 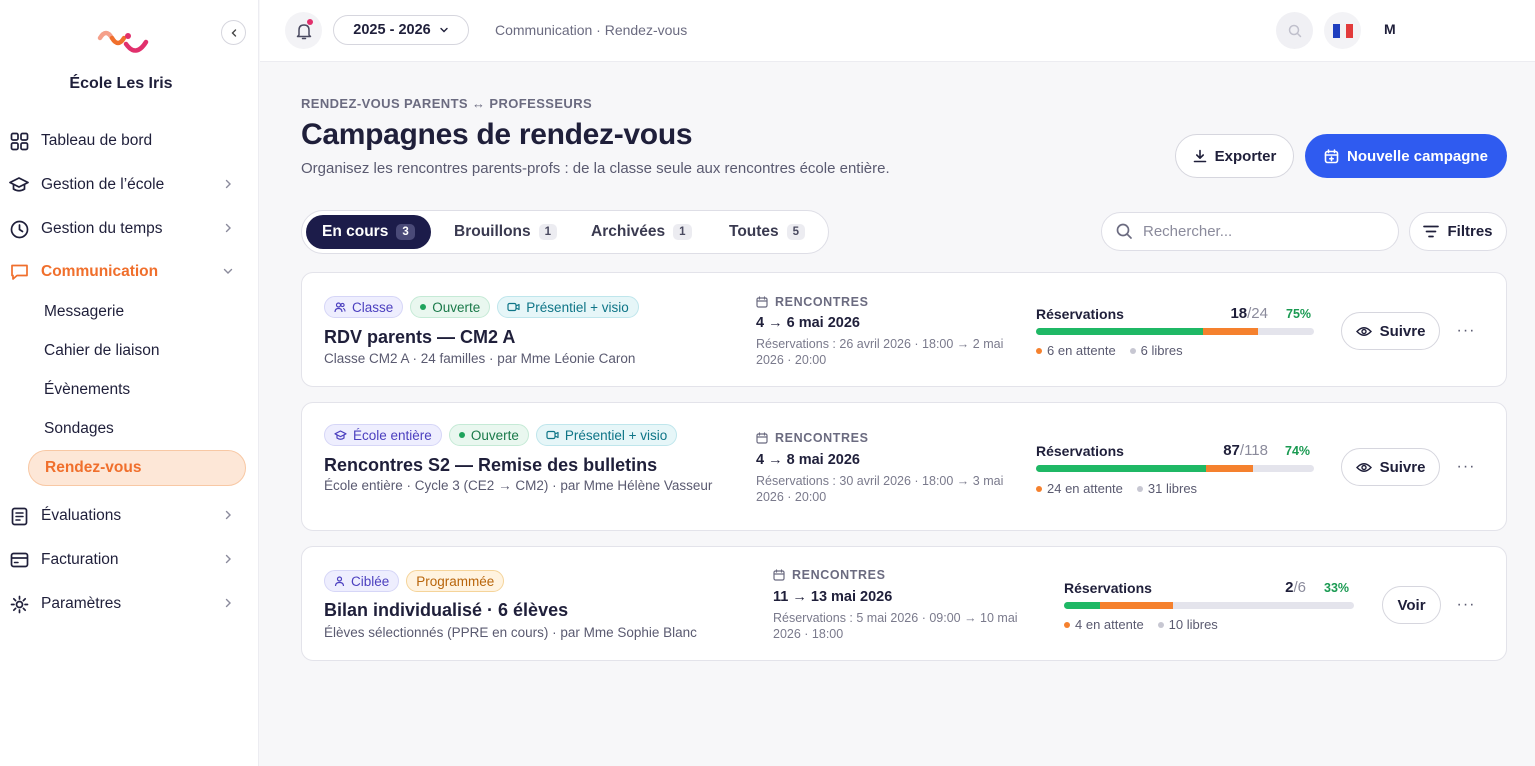 What do you see at coordinates (81, 515) in the screenshot?
I see `sidebar-item-label: Évaluations` at bounding box center [81, 515].